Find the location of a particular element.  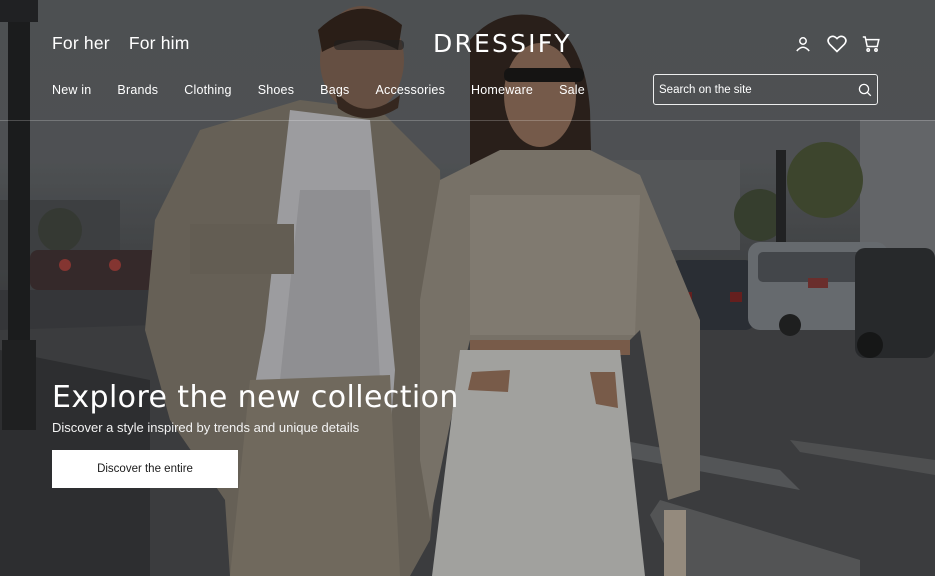

gender-link-for-him: For him is located at coordinates (159, 43).